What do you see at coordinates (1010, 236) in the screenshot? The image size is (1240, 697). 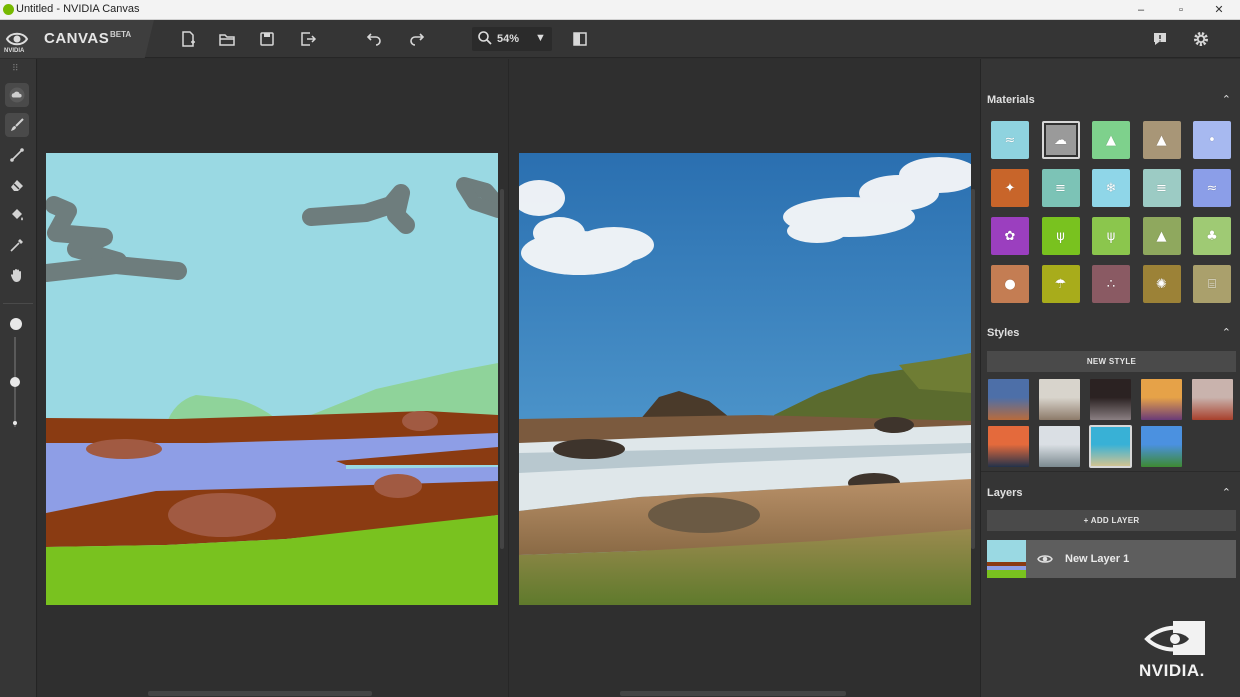 I see `material-flower: ✿` at bounding box center [1010, 236].